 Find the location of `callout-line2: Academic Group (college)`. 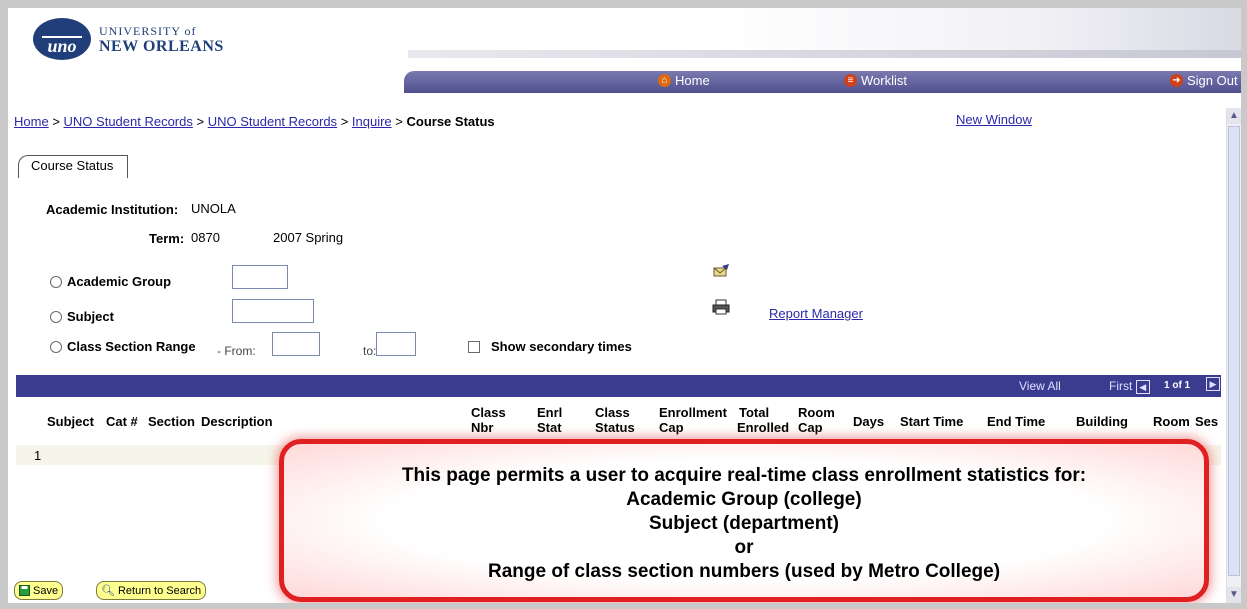

callout-line2: Academic Group (college) is located at coordinates (744, 499).